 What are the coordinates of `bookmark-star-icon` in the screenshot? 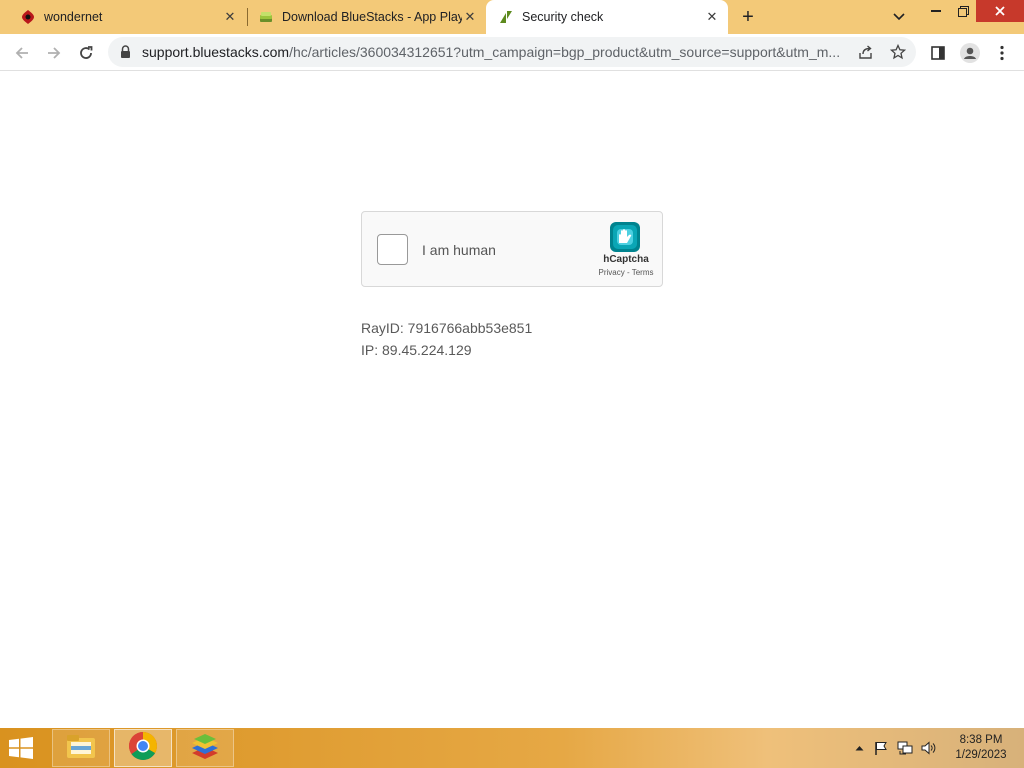 It's located at (898, 52).